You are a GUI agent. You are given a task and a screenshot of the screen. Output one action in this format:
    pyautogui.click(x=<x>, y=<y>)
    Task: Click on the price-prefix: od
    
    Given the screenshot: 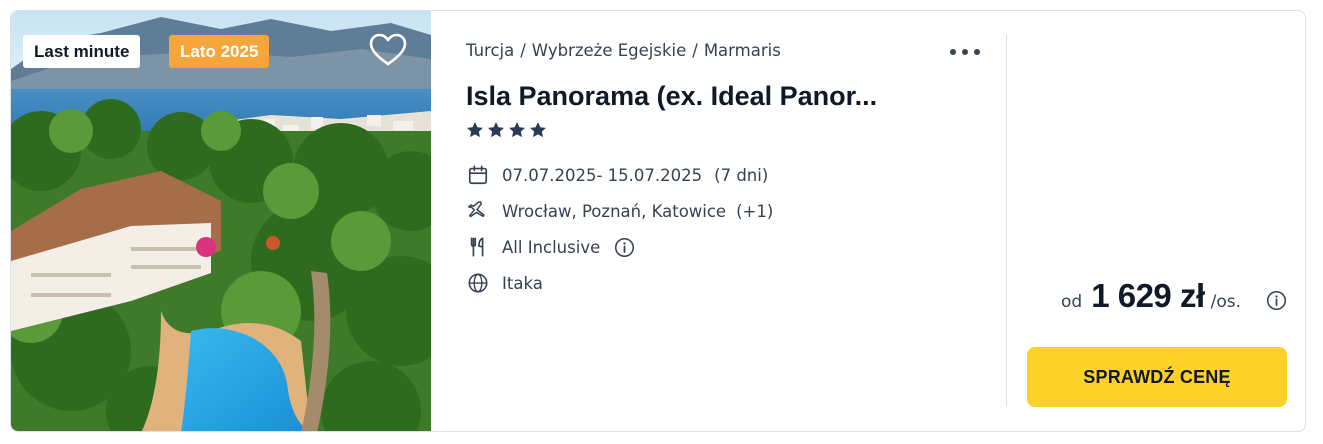 What is the action you would take?
    pyautogui.click(x=1072, y=302)
    